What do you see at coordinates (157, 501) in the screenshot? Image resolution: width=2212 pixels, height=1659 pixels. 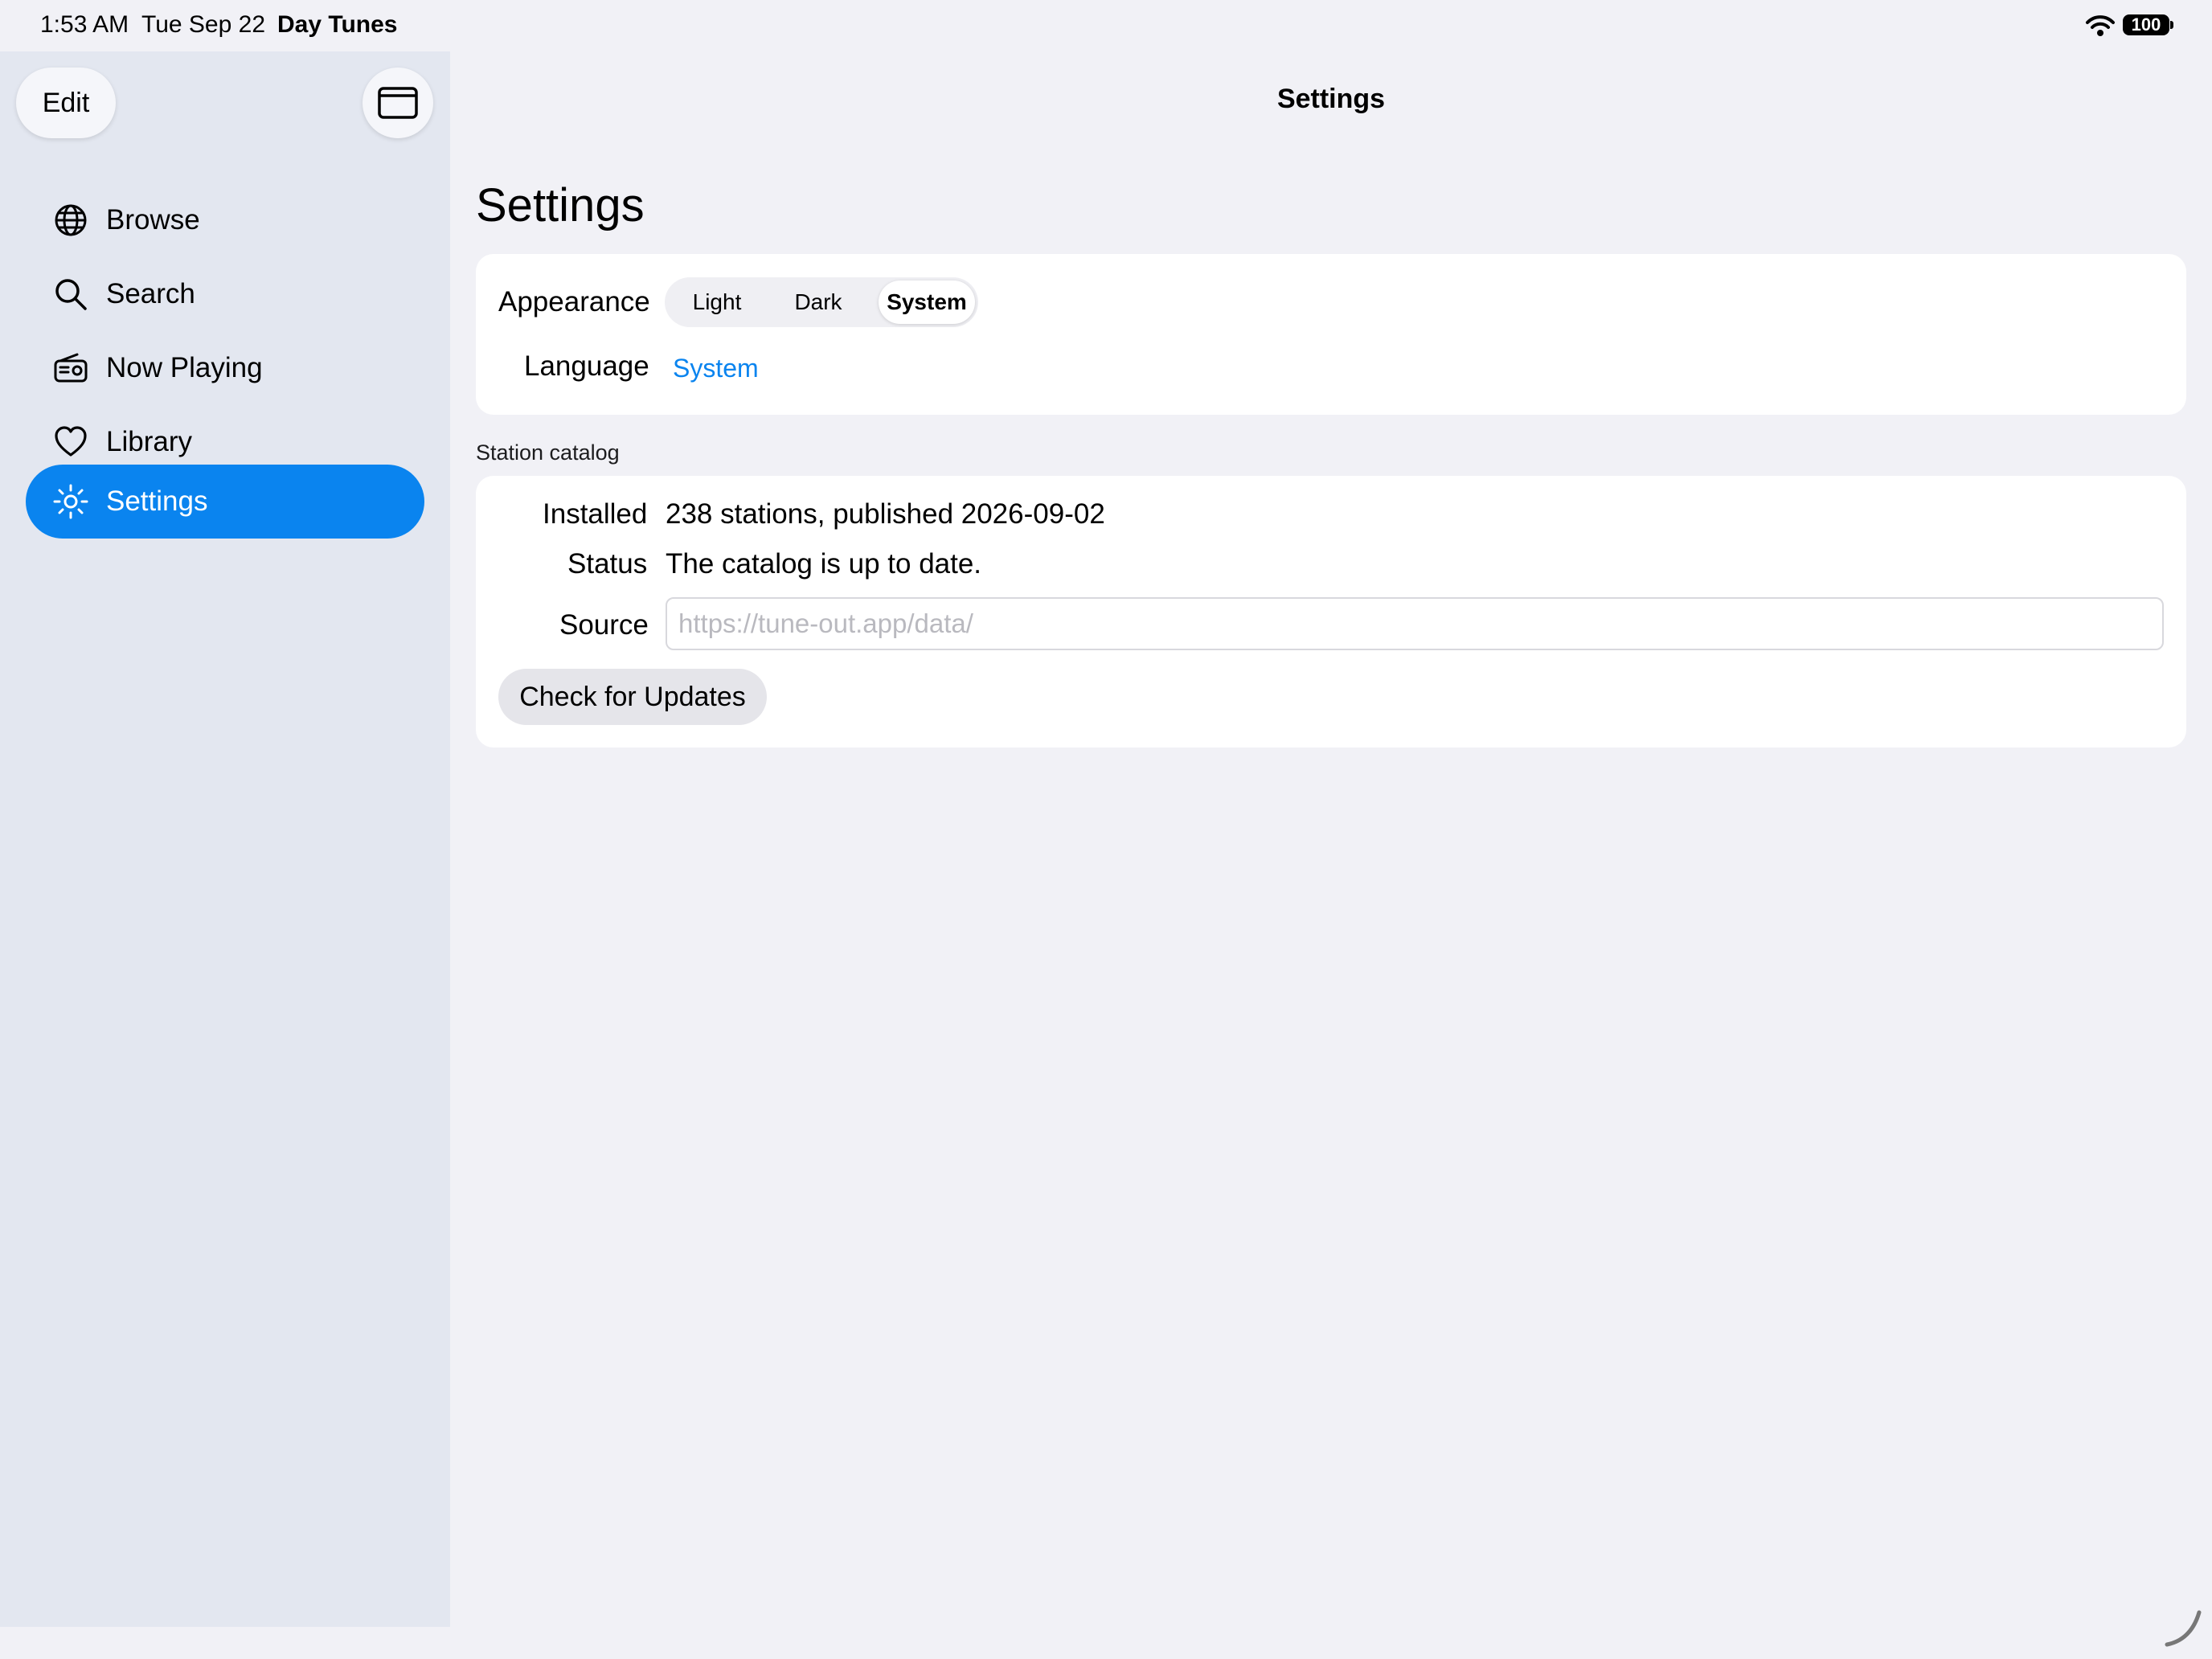 I see `sidebar-item-label: Settings` at bounding box center [157, 501].